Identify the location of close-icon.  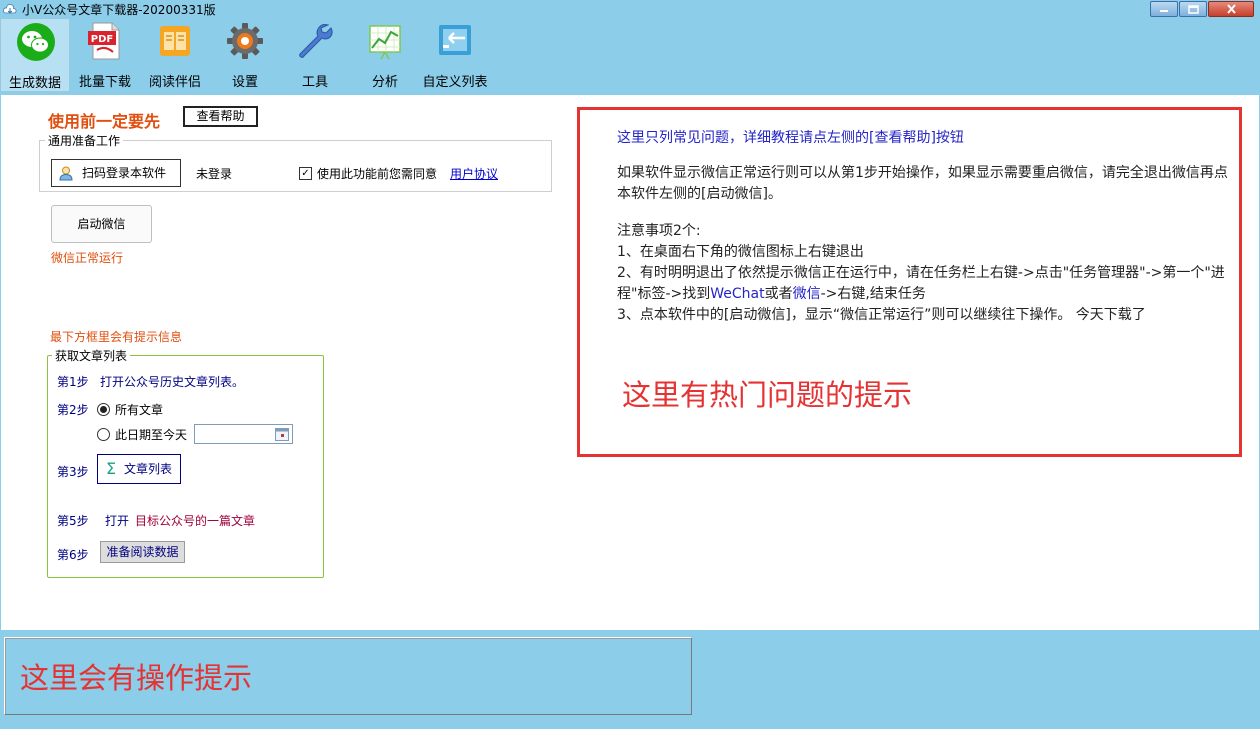
(1231, 9).